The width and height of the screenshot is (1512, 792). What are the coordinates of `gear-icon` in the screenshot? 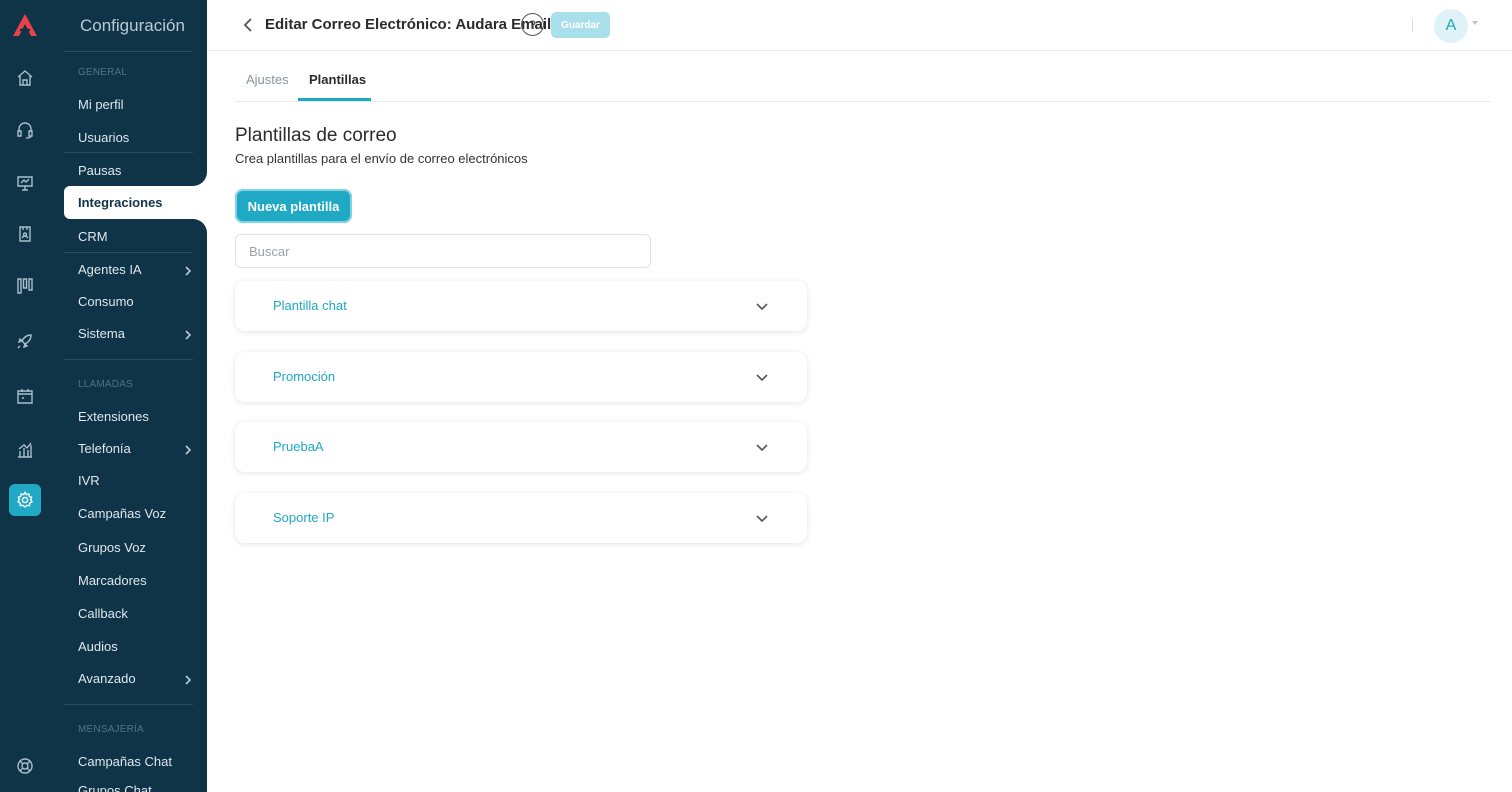 It's located at (25, 500).